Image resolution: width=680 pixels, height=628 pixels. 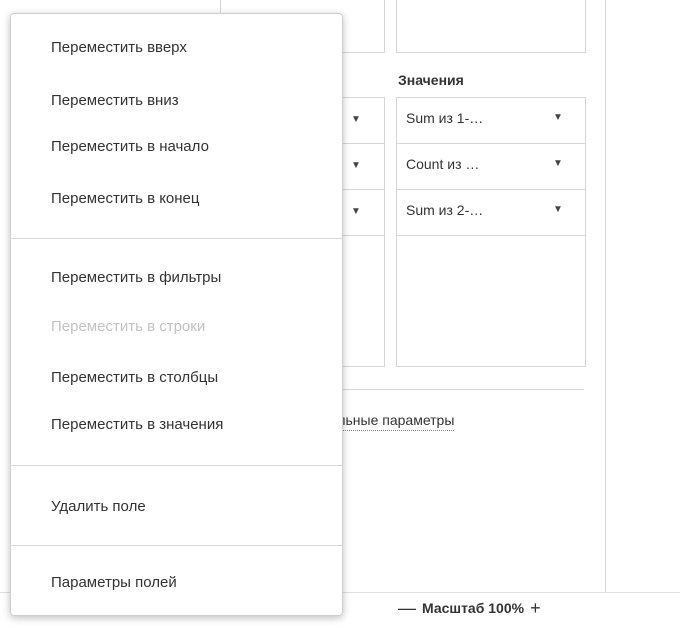 I want to click on menu-item-move-to-start: Переместить в начало, so click(x=130, y=146).